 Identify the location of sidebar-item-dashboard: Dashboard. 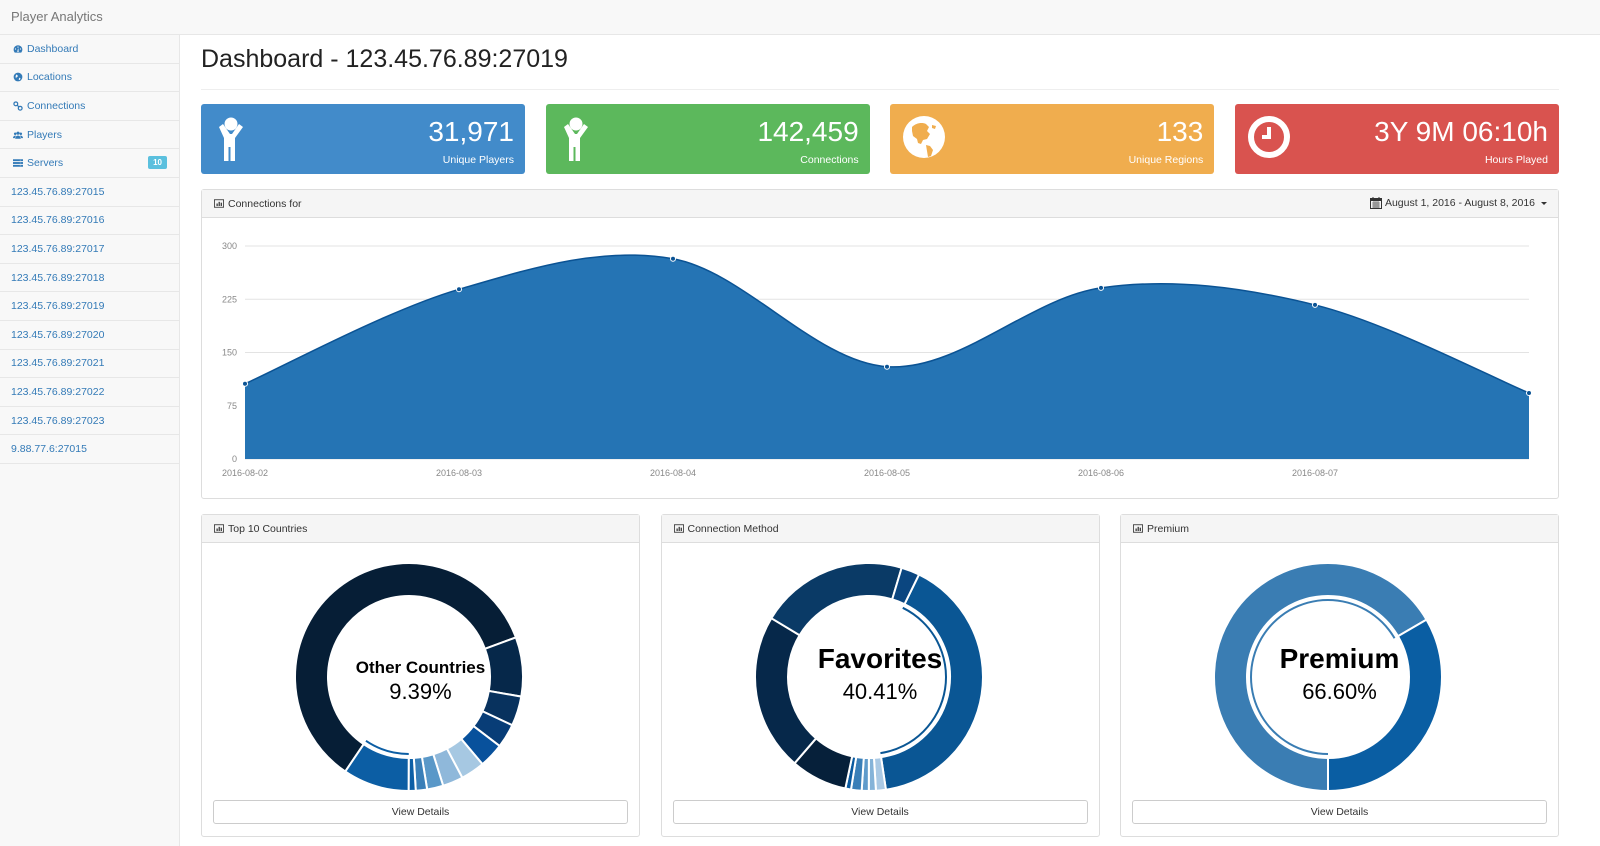
(89, 49).